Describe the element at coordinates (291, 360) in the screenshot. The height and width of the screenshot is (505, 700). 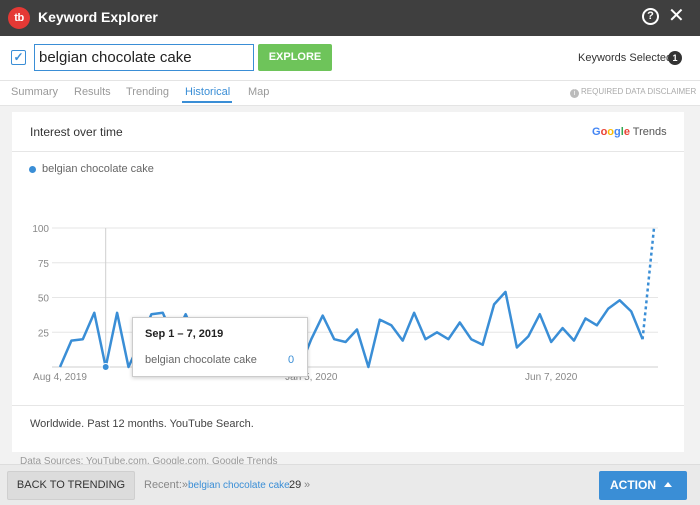
I see `tooltip-value: 0` at that location.